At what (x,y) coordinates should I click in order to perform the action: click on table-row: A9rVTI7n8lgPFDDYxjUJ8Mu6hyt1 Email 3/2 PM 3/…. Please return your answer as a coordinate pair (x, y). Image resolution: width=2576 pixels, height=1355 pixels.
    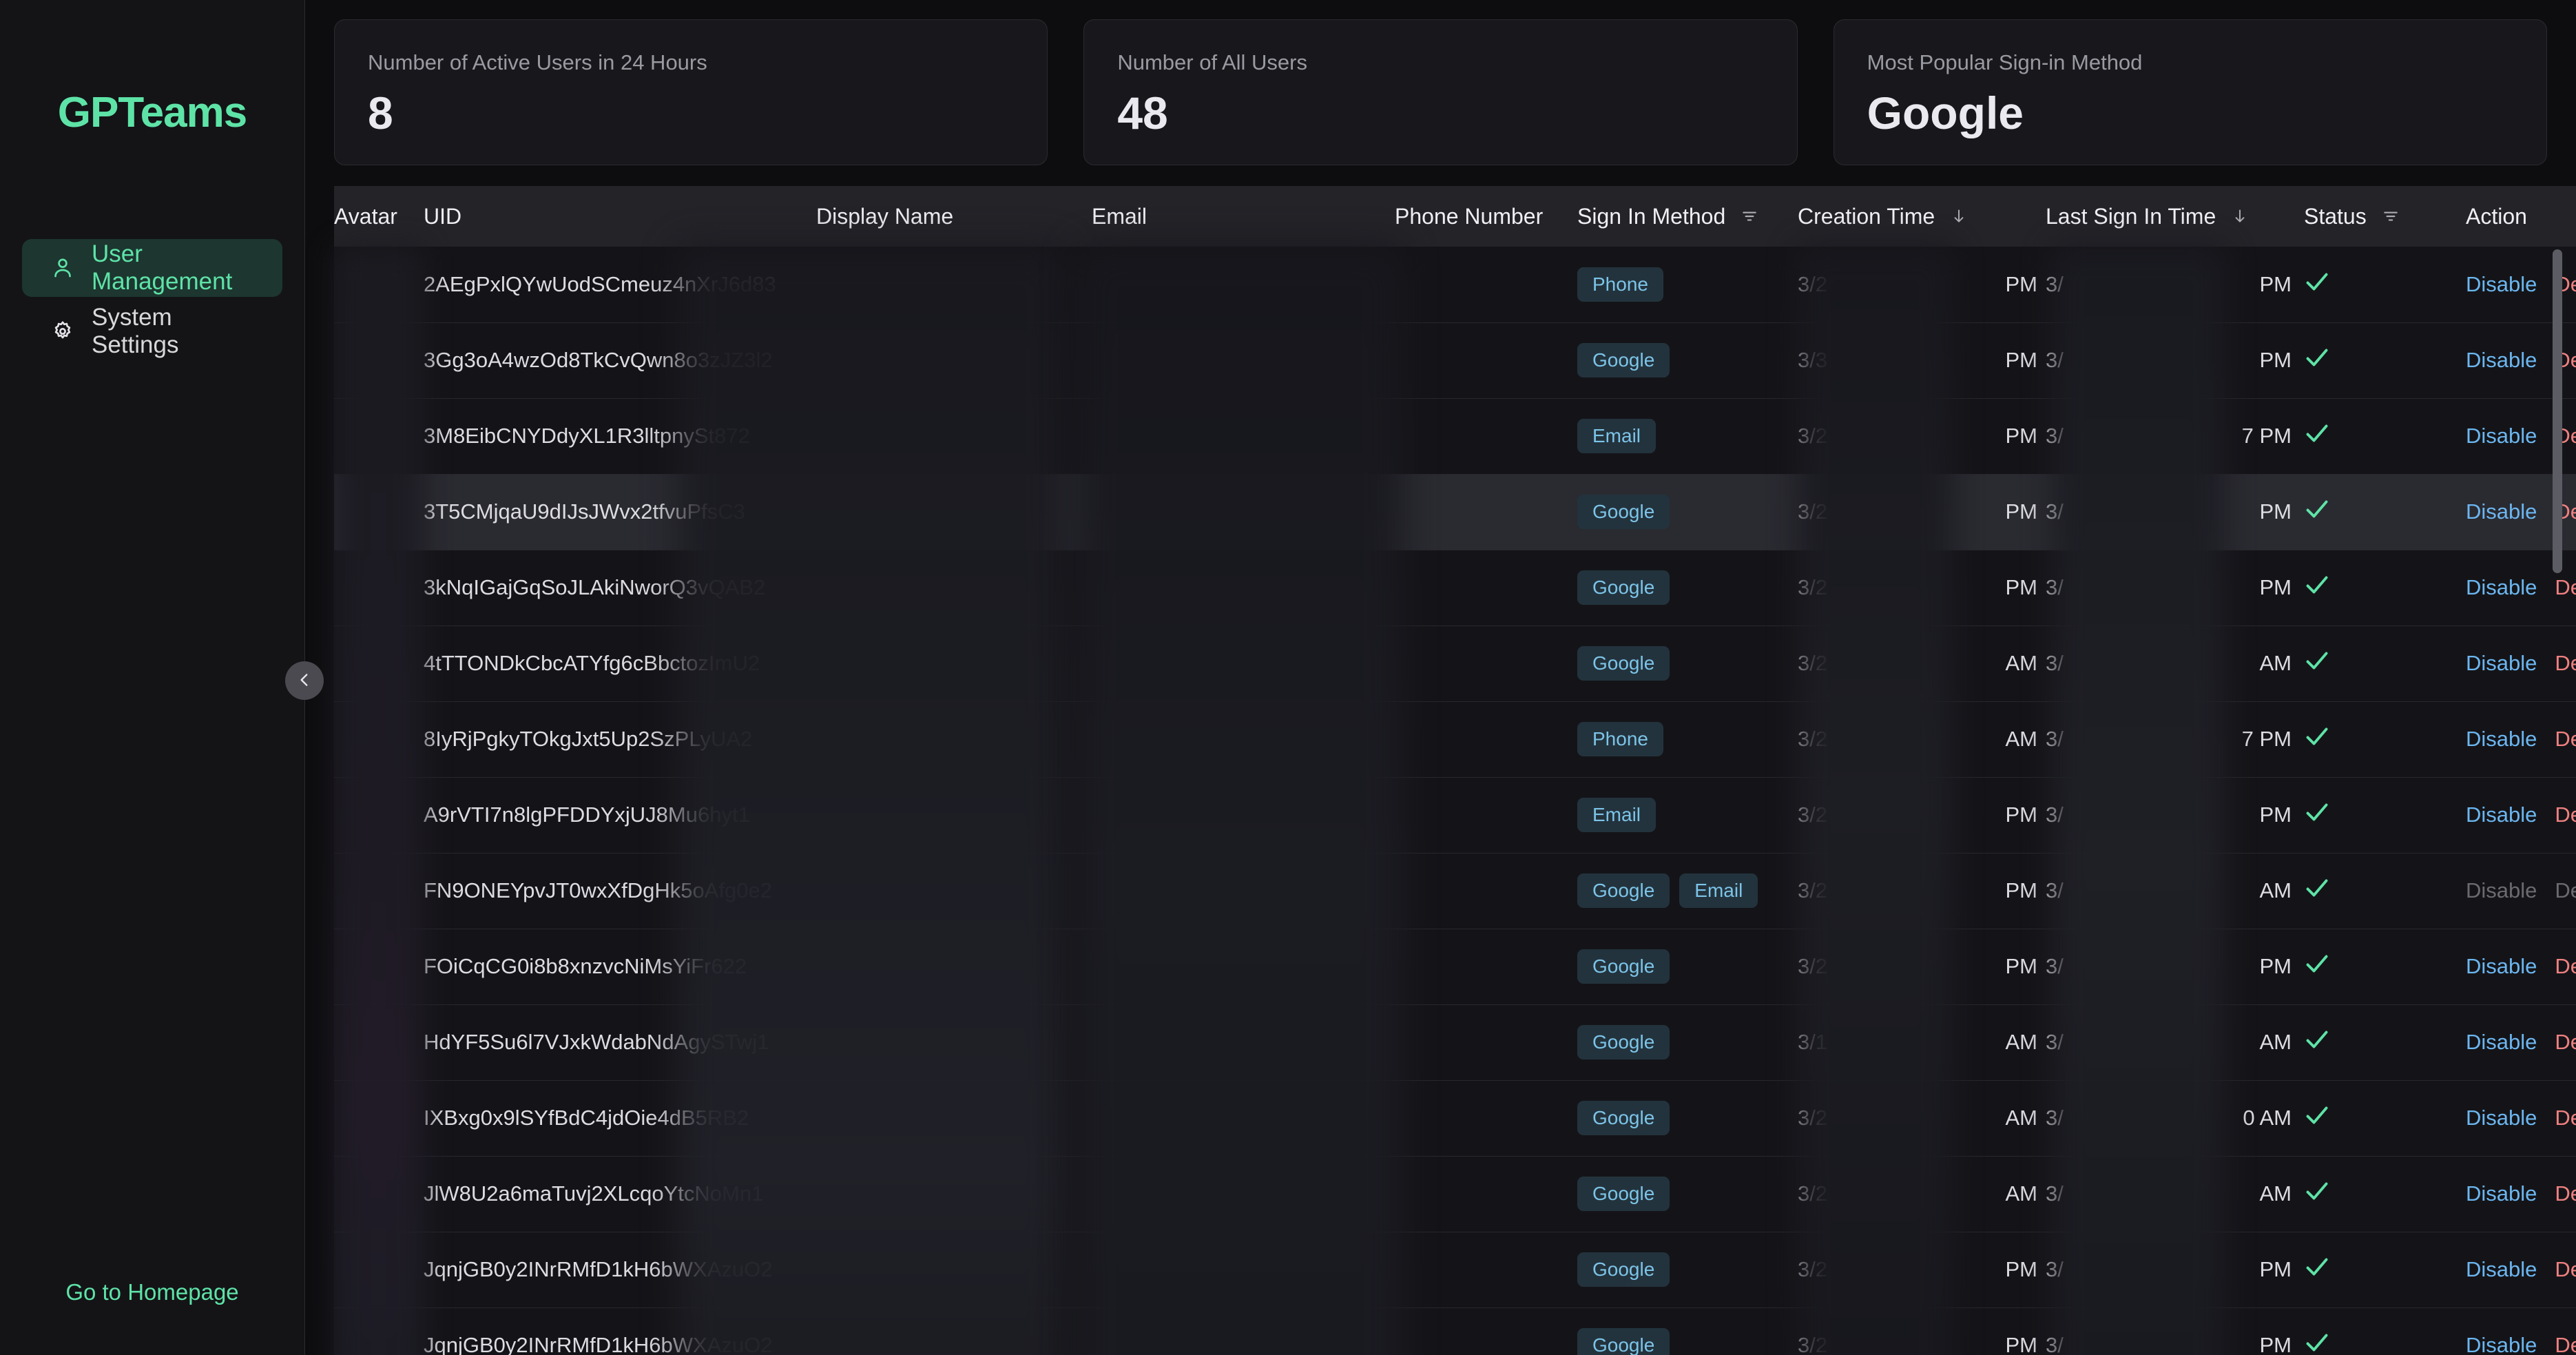
    Looking at the image, I should click on (1455, 816).